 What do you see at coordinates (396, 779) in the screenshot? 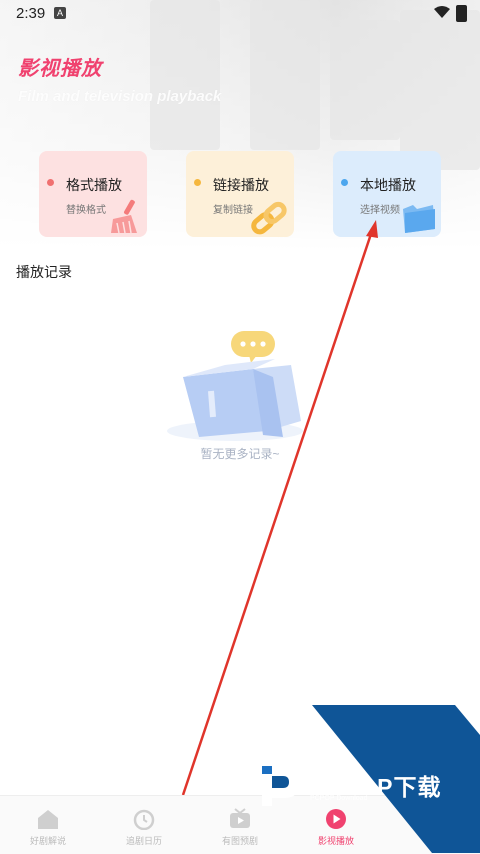
I see `watermark-shape` at bounding box center [396, 779].